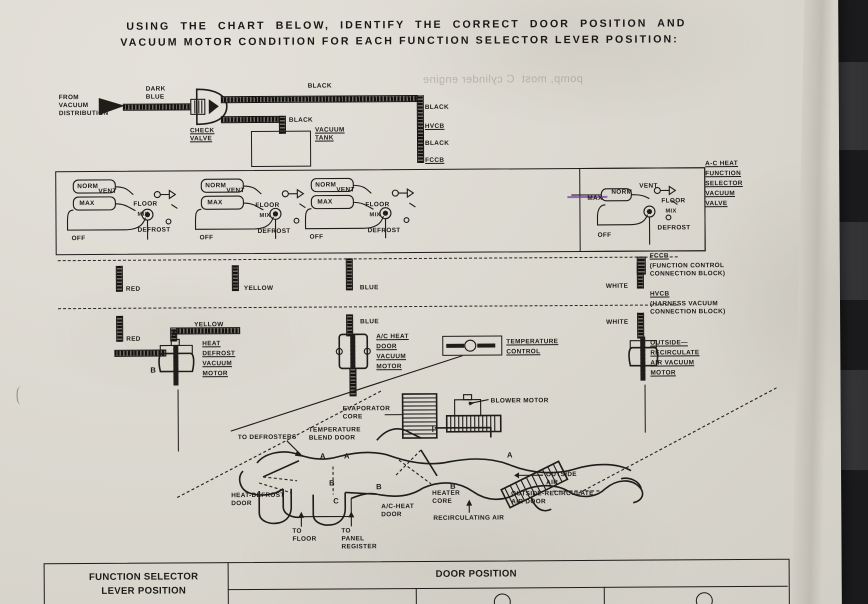  I want to click on vacuum-tank, so click(281, 149).